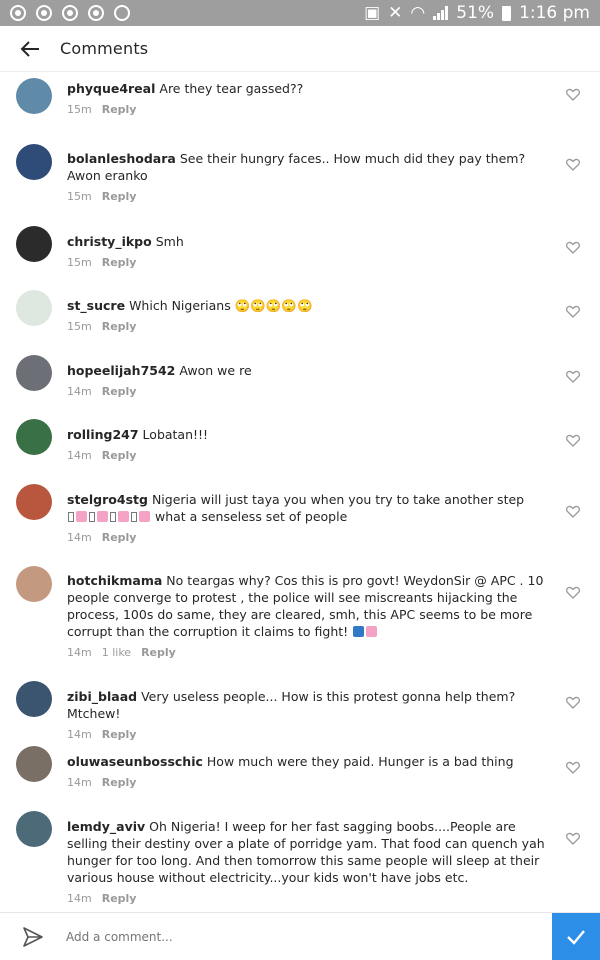 This screenshot has height=960, width=600. What do you see at coordinates (135, 761) in the screenshot?
I see `comment-username: oluwaseunbosschic` at bounding box center [135, 761].